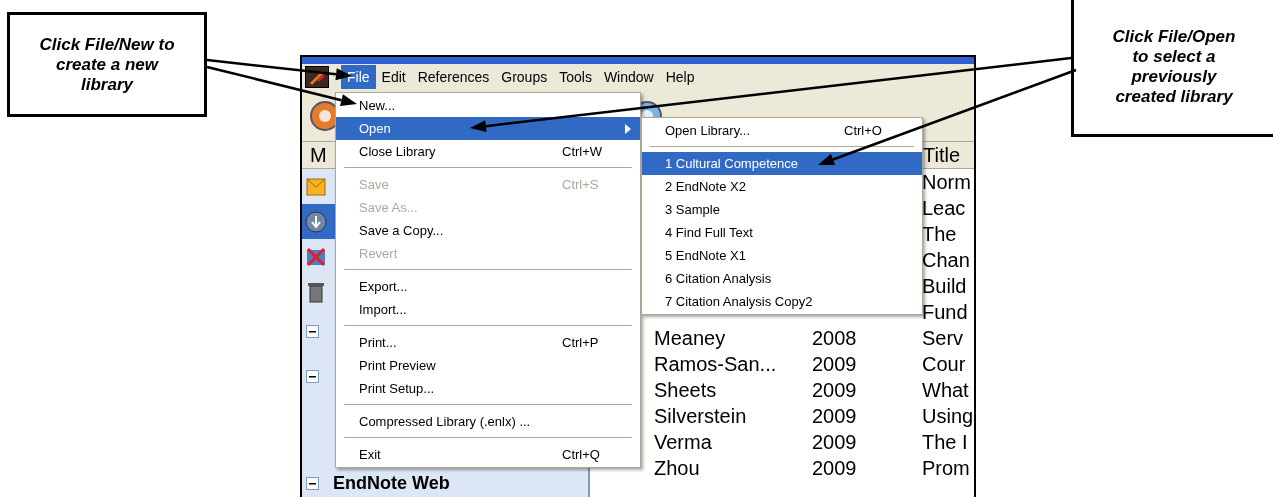 The height and width of the screenshot is (497, 1273). Describe the element at coordinates (945, 390) in the screenshot. I see `title-cell-text: What` at that location.